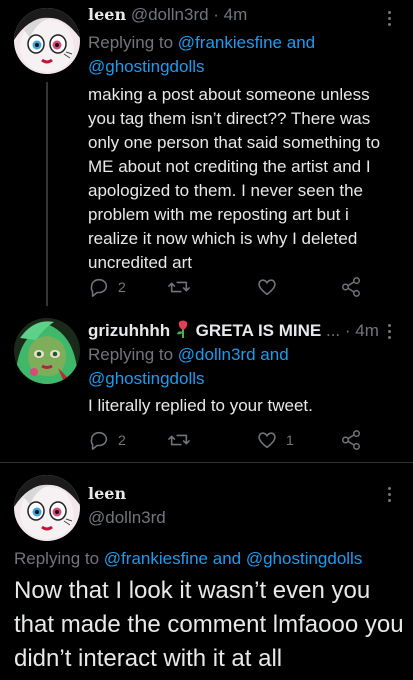 The image size is (413, 680). I want to click on display-name-suffix: GRETA IS MINE, so click(258, 330).